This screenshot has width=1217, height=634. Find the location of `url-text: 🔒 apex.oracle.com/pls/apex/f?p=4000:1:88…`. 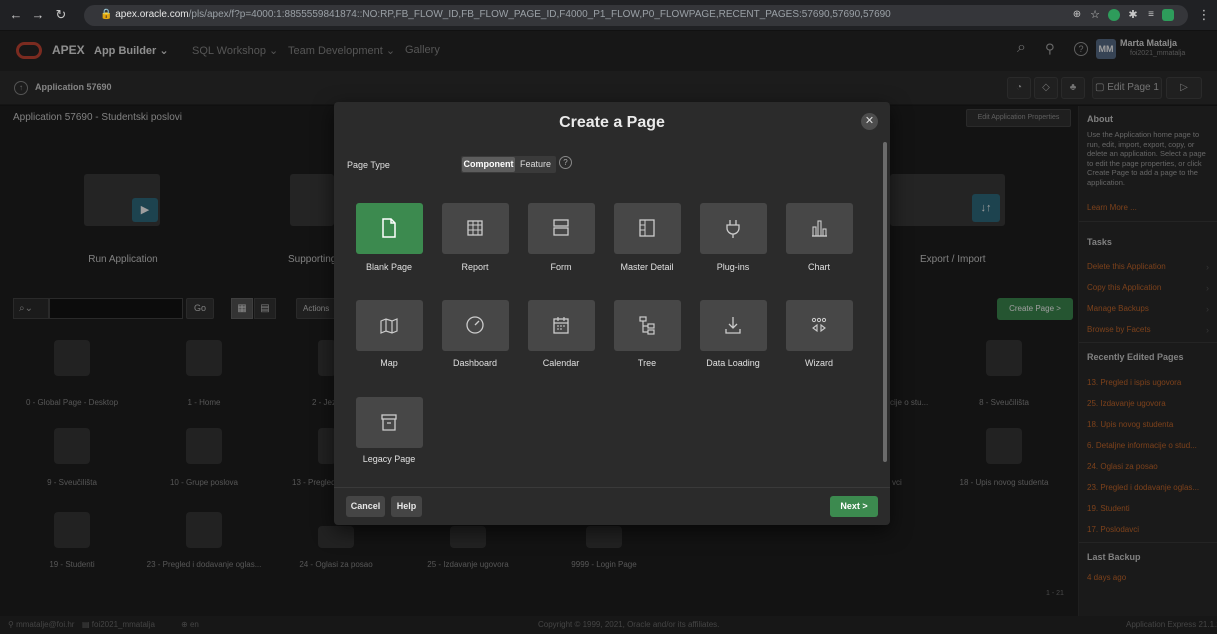

url-text: 🔒 apex.oracle.com/pls/apex/f?p=4000:1:88… is located at coordinates (495, 14).